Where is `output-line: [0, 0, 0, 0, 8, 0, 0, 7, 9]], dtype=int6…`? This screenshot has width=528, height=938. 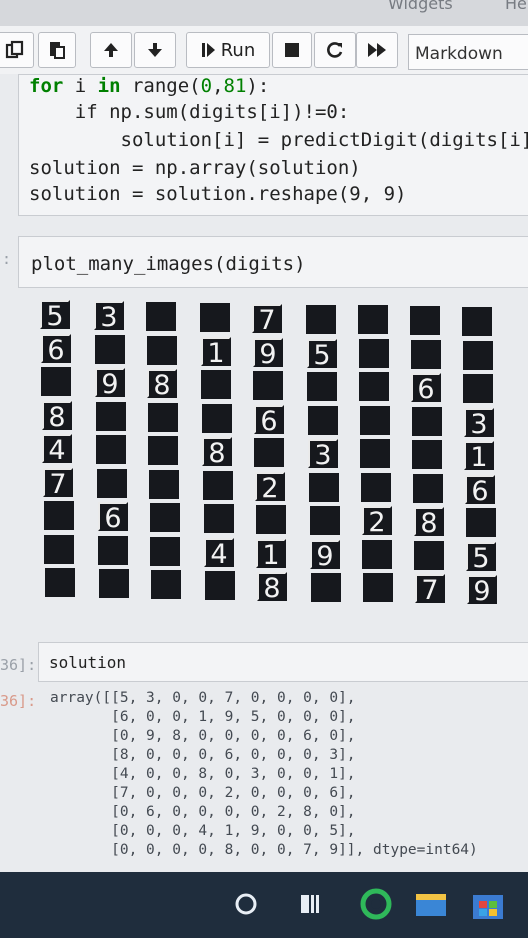 output-line: [0, 0, 0, 0, 8, 0, 0, 7, 9]], dtype=int6… is located at coordinates (264, 850).